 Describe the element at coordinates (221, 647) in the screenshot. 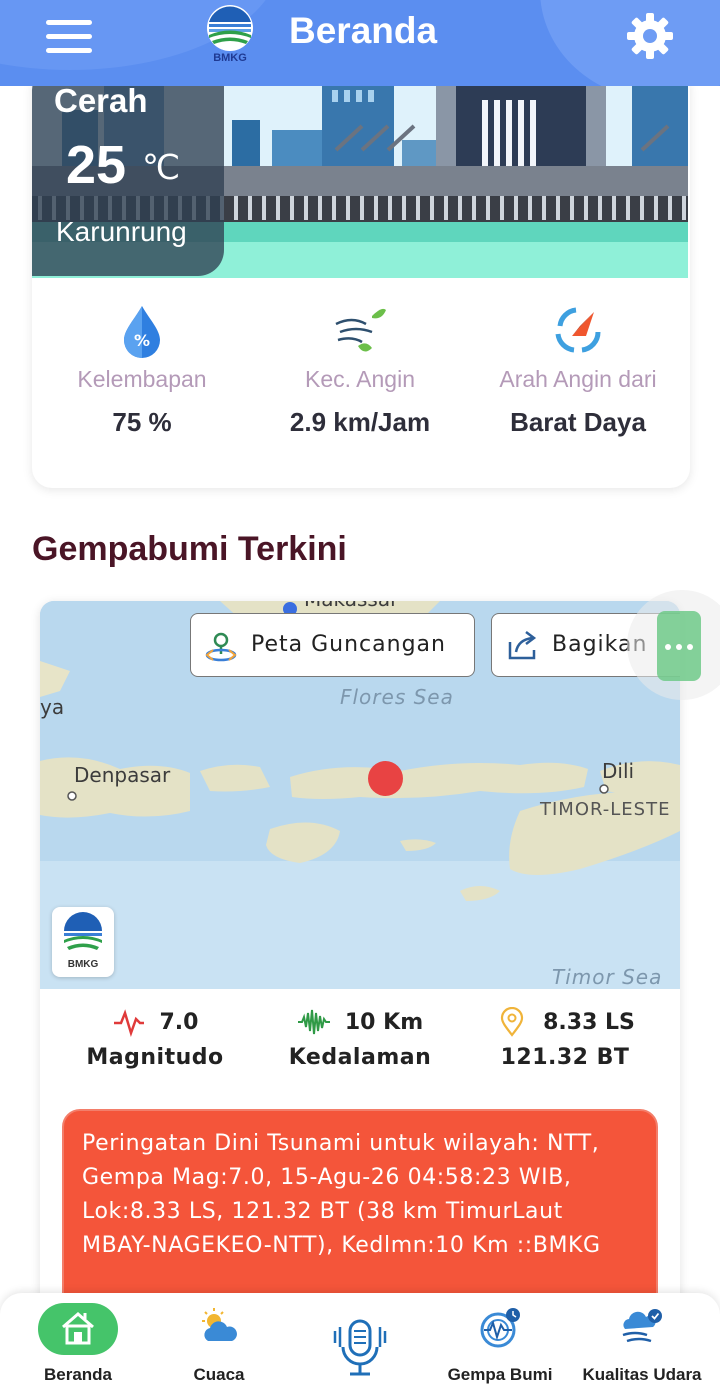

I see `shake-map-icon` at that location.